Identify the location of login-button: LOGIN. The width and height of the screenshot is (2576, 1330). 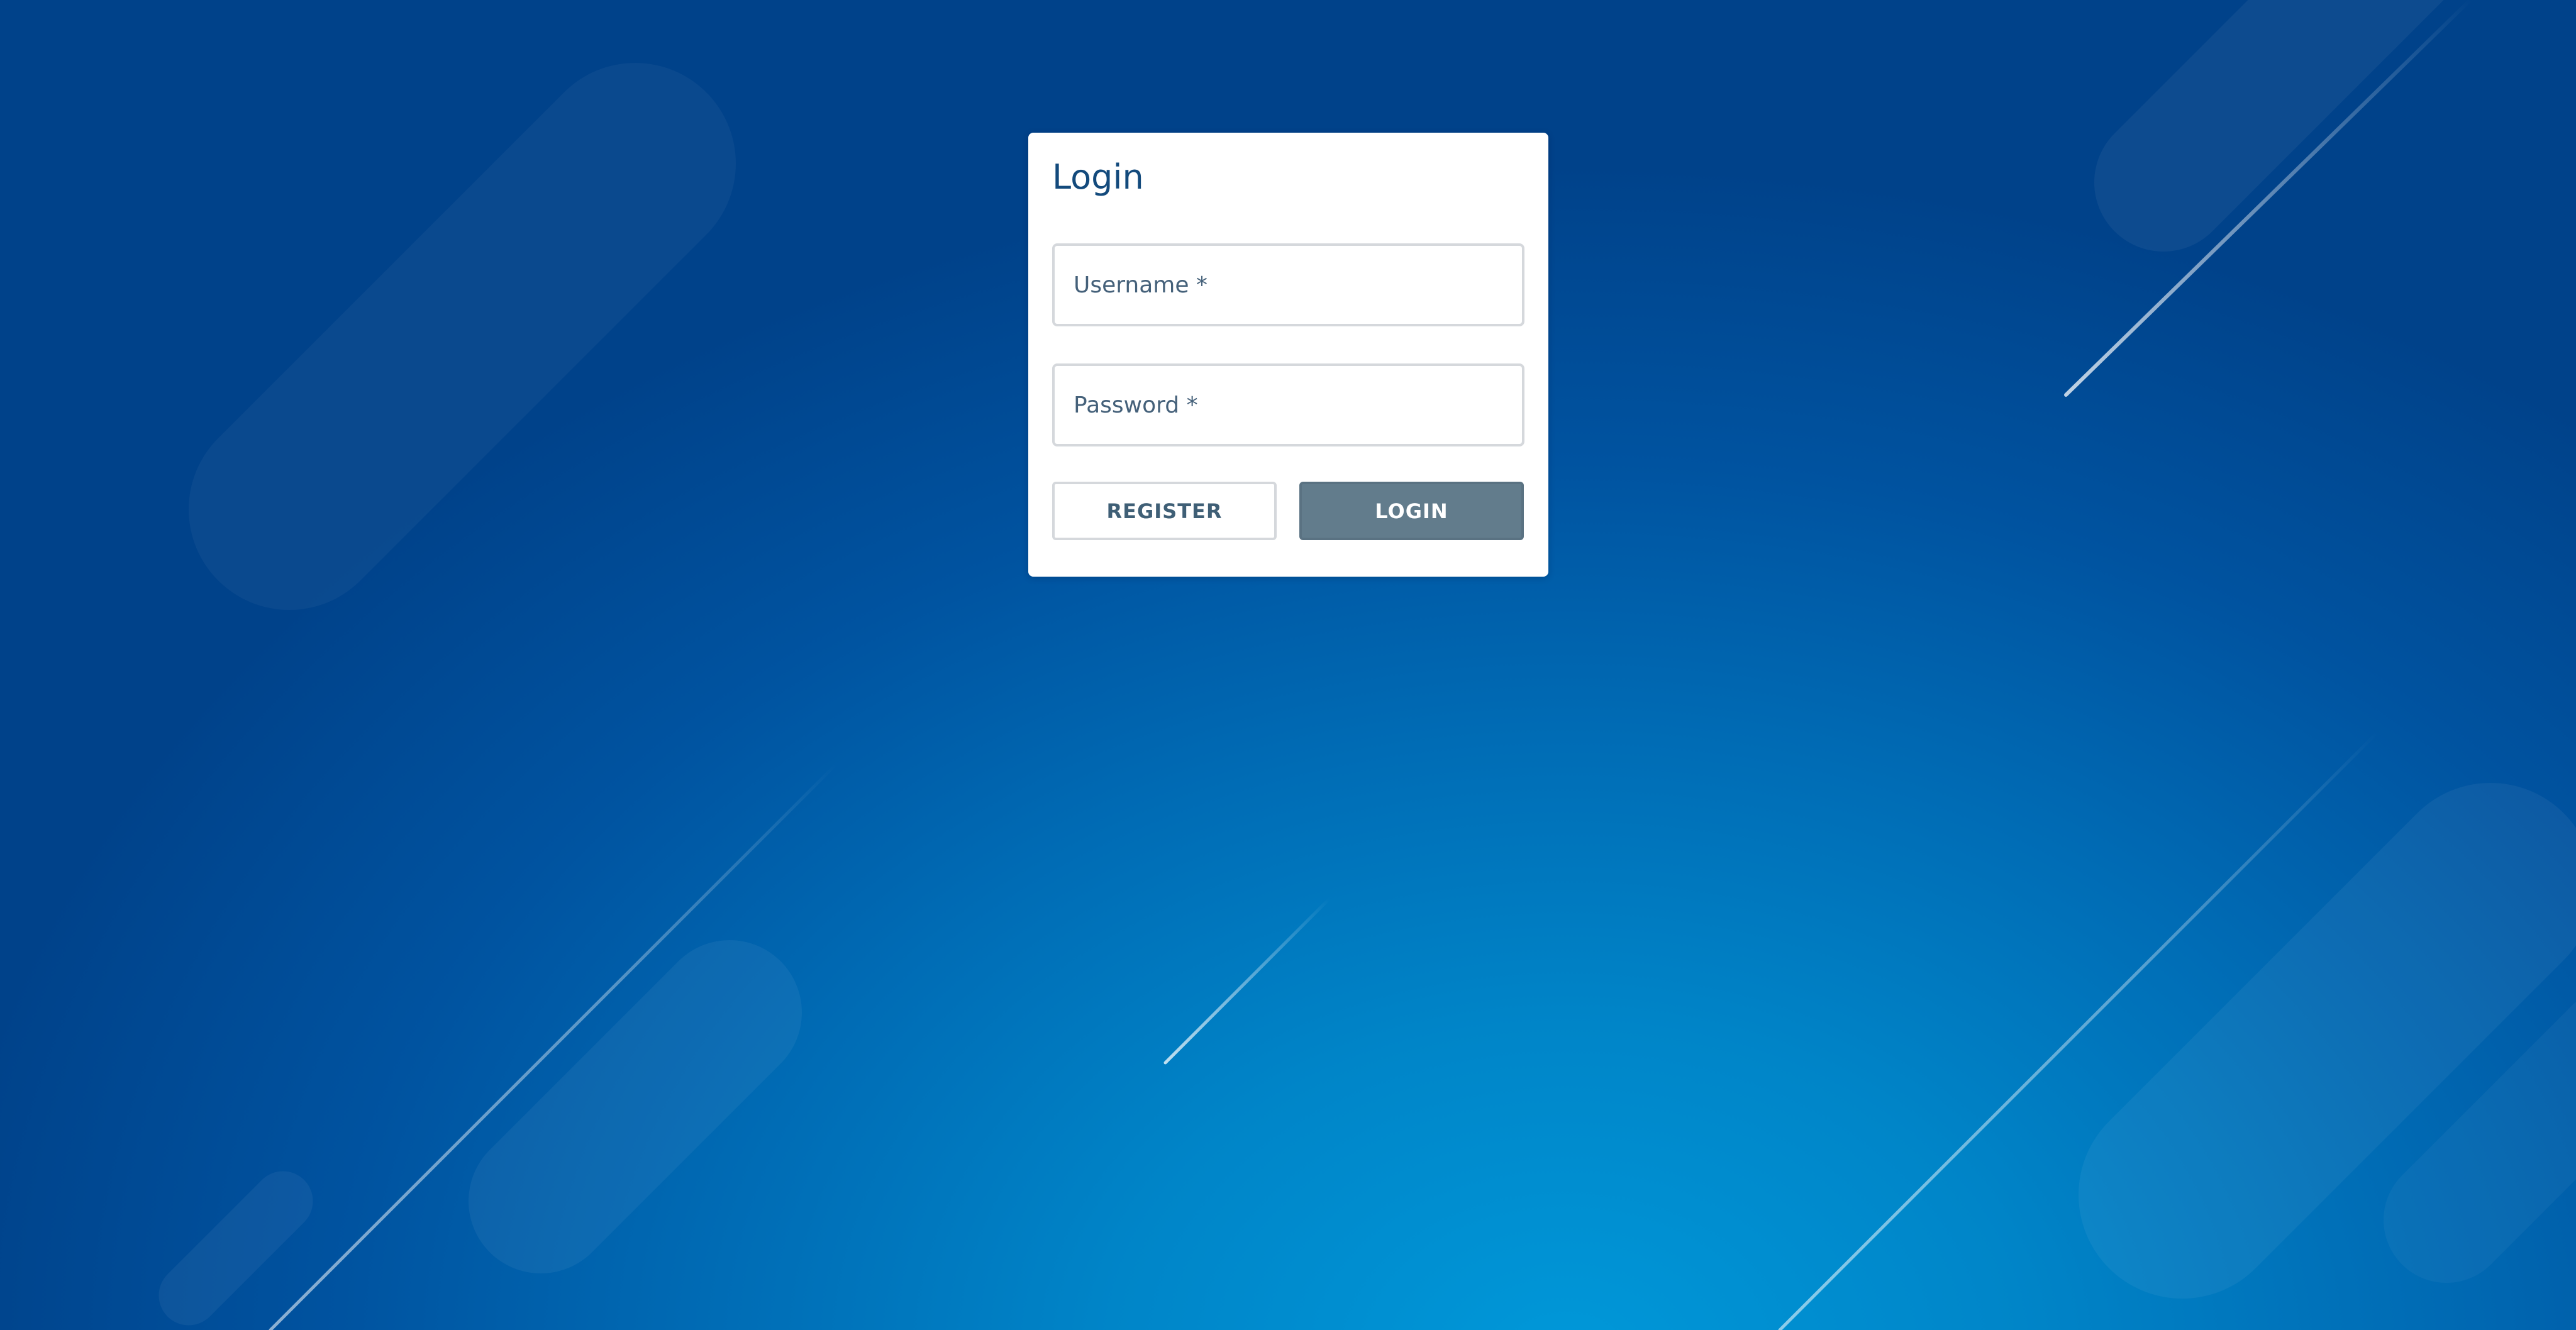
(1411, 511).